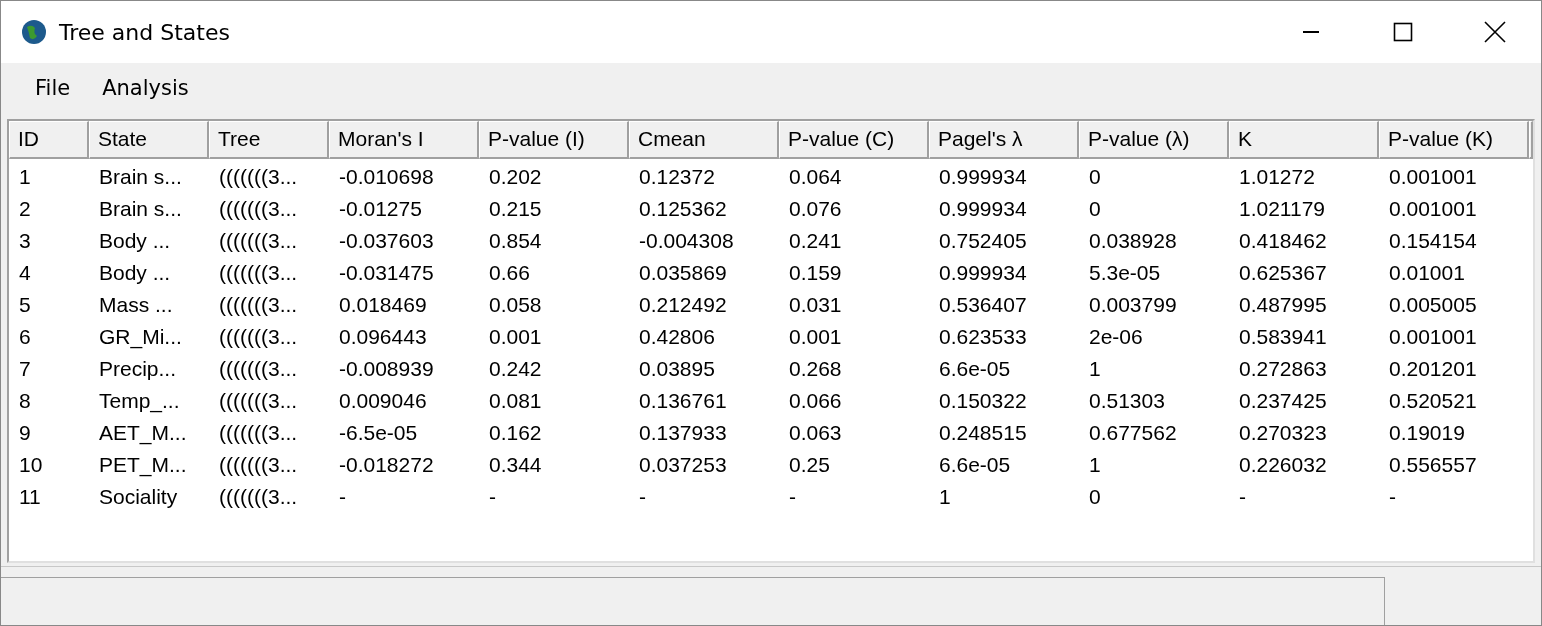 The width and height of the screenshot is (1542, 626). I want to click on table-cell-text: 0.583941, so click(1283, 337).